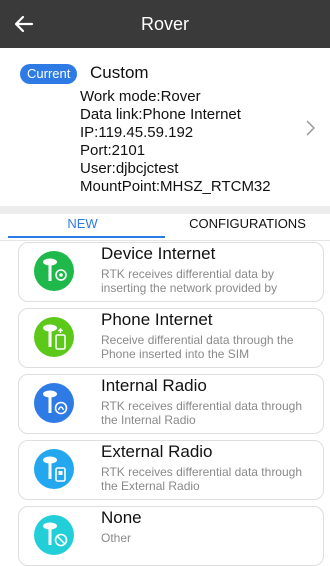 The image size is (330, 566). What do you see at coordinates (82, 226) in the screenshot?
I see `tab-new: NEW` at bounding box center [82, 226].